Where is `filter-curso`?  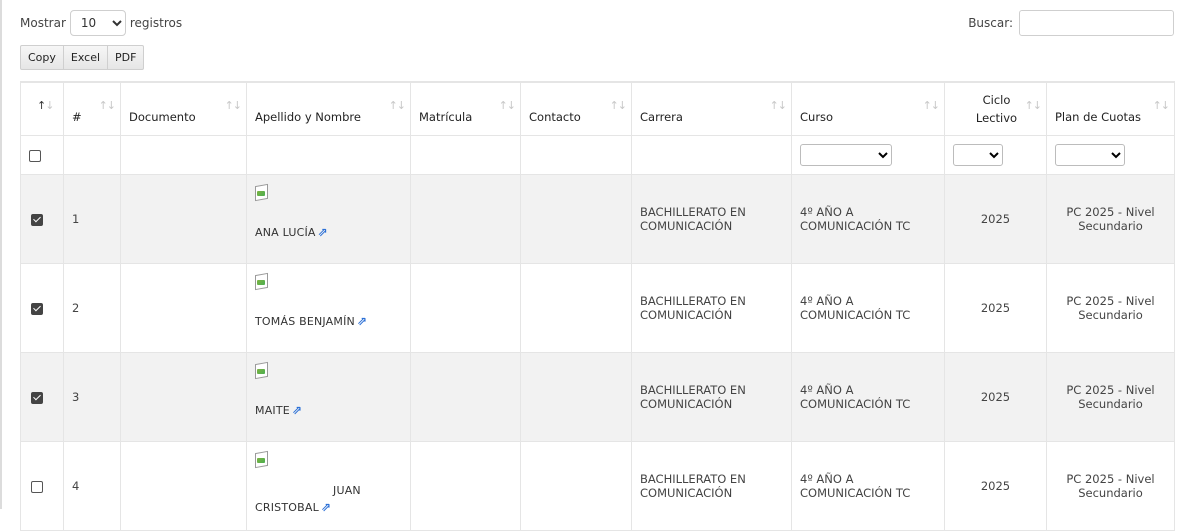 filter-curso is located at coordinates (868, 155).